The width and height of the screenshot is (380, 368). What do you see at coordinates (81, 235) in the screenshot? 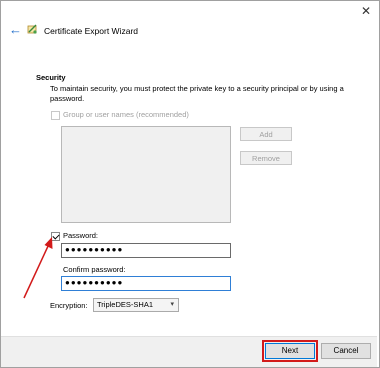
I see `password-checkbox-label: Password:` at bounding box center [81, 235].